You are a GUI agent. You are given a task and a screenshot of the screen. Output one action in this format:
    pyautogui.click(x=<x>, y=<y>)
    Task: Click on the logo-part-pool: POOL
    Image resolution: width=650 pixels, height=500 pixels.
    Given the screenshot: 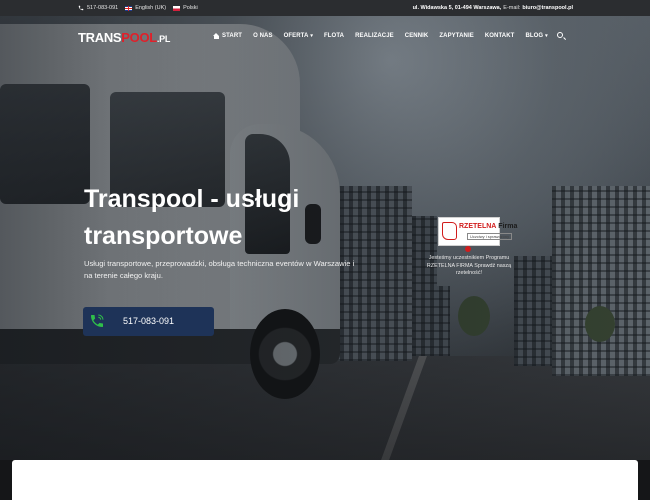 What is the action you would take?
    pyautogui.click(x=139, y=37)
    